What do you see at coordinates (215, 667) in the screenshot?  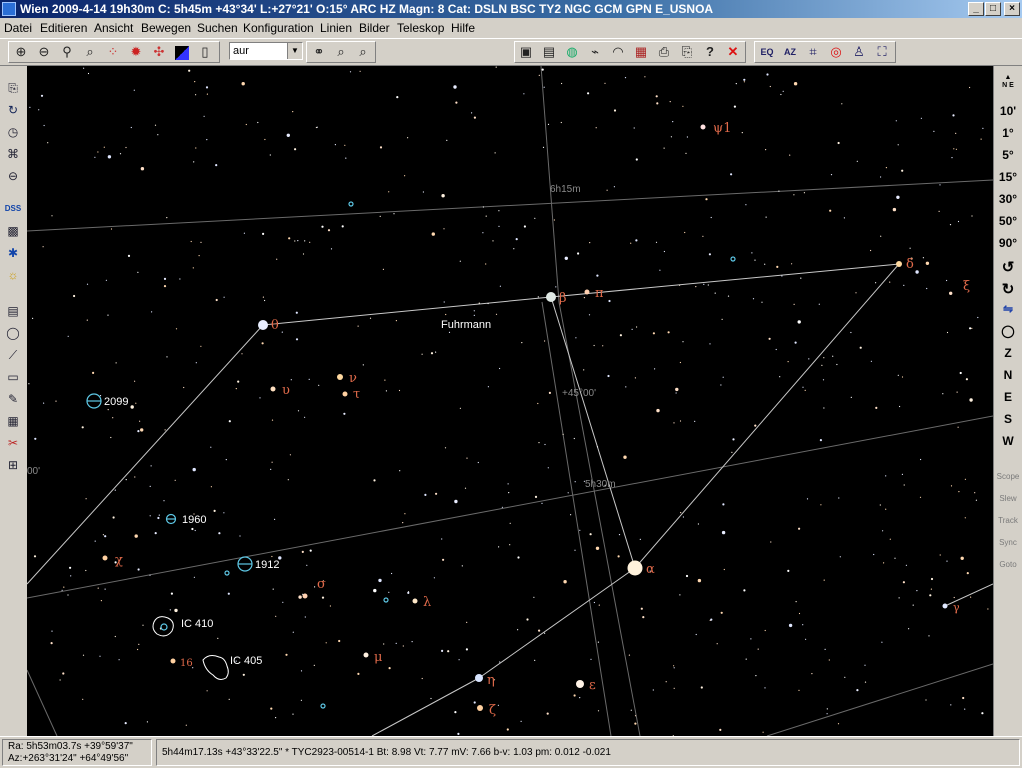 I see `nebula-ic405` at bounding box center [215, 667].